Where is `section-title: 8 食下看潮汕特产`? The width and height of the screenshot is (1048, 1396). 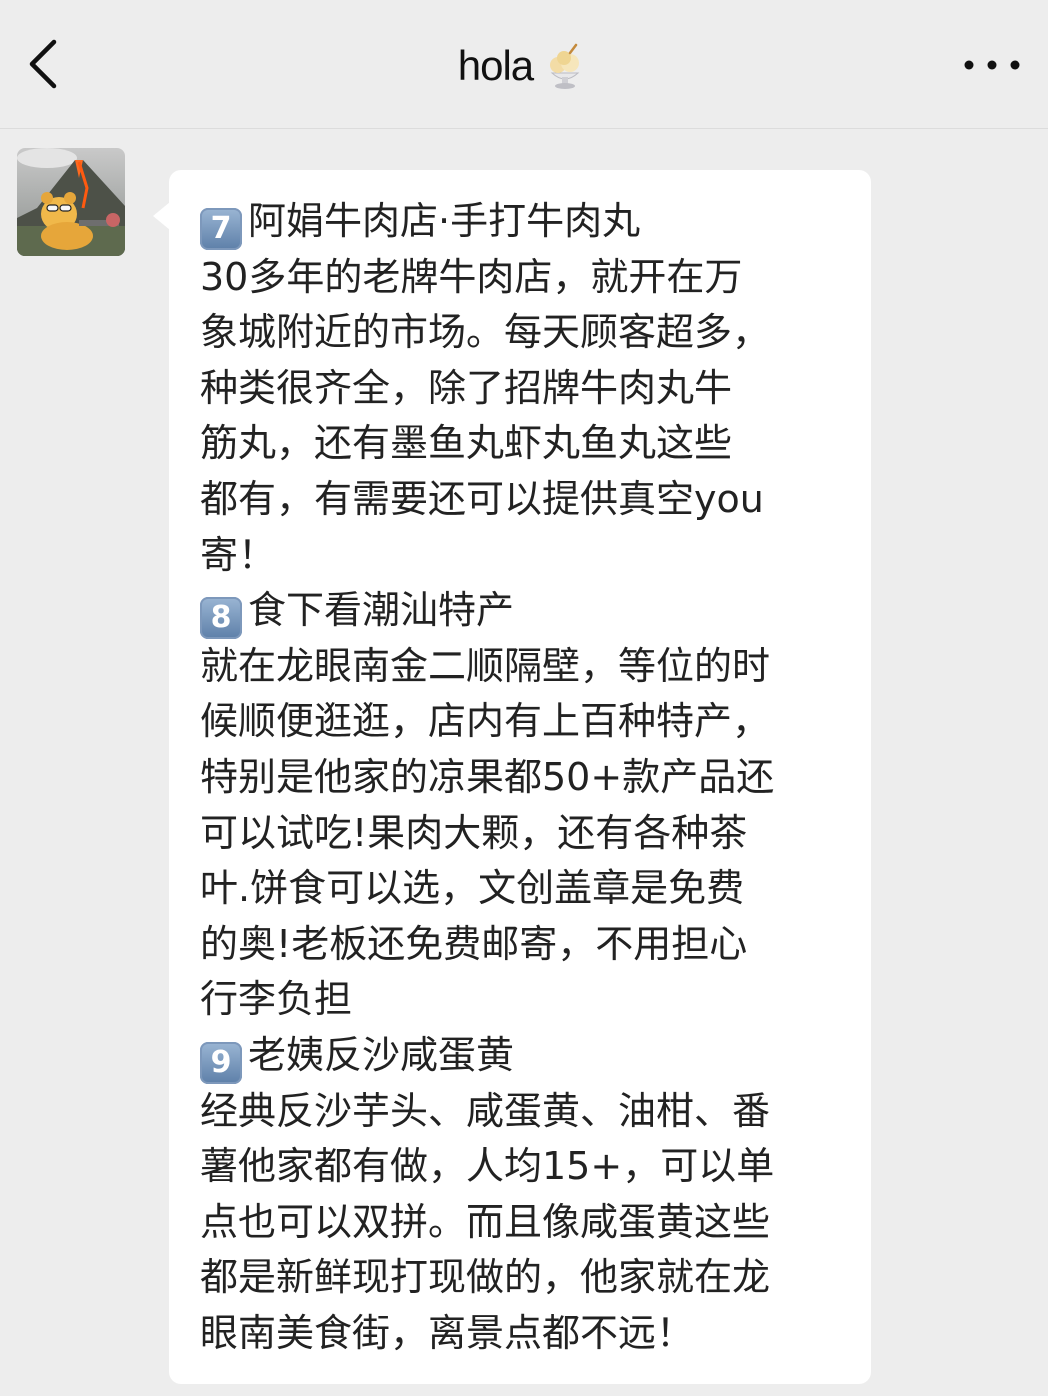 section-title: 8 食下看潮汕特产 is located at coordinates (525, 611).